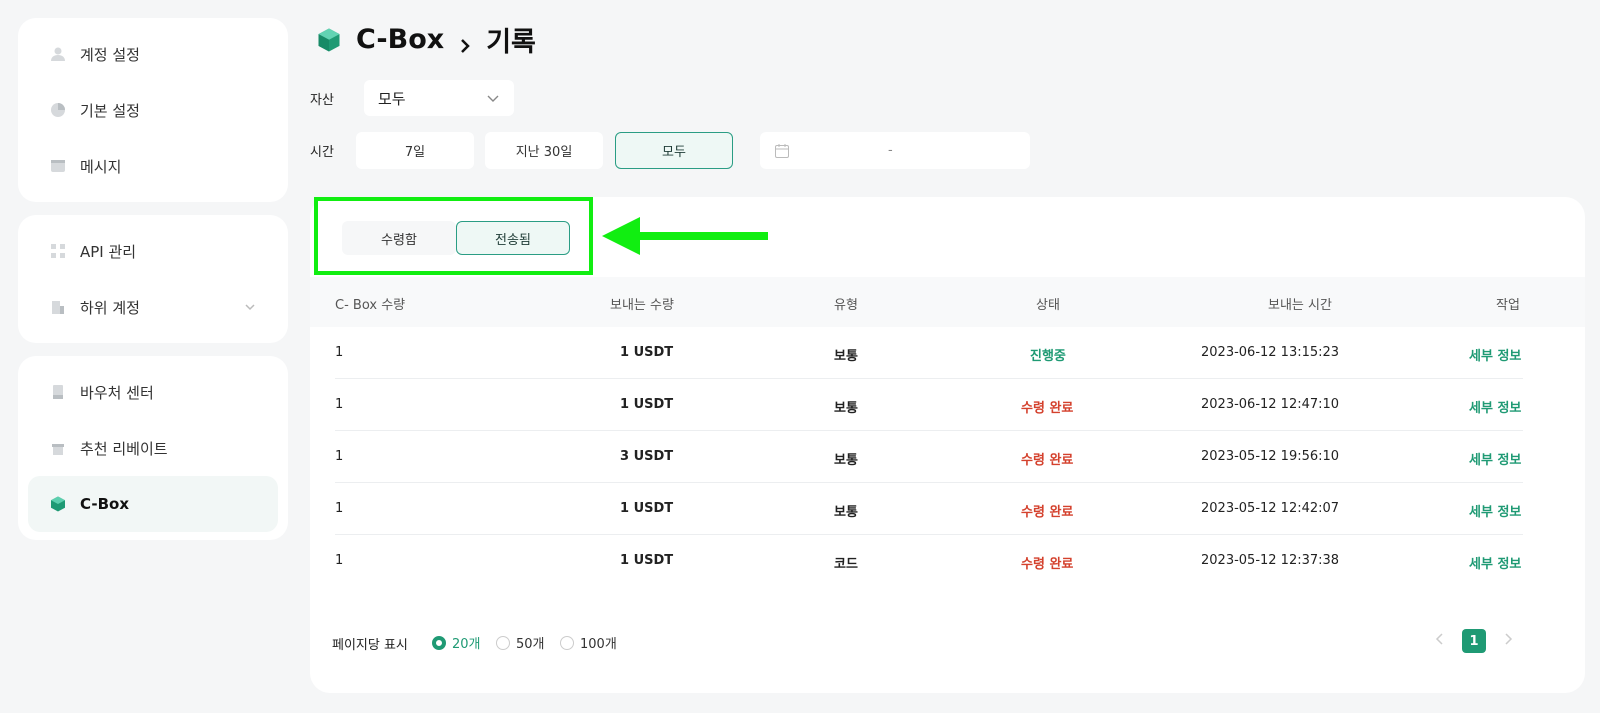 Image resolution: width=1600 pixels, height=713 pixels. Describe the element at coordinates (101, 166) in the screenshot. I see `sidebar-item-label: 메시지` at that location.